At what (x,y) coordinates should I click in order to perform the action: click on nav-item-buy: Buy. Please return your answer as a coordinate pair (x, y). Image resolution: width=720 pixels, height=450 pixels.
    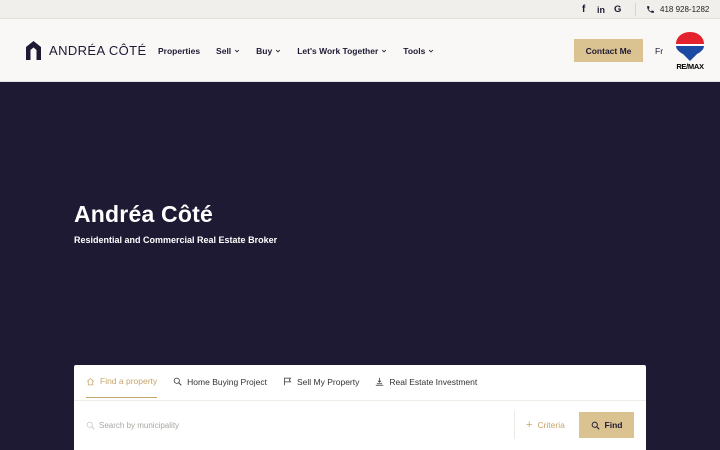
    Looking at the image, I should click on (268, 51).